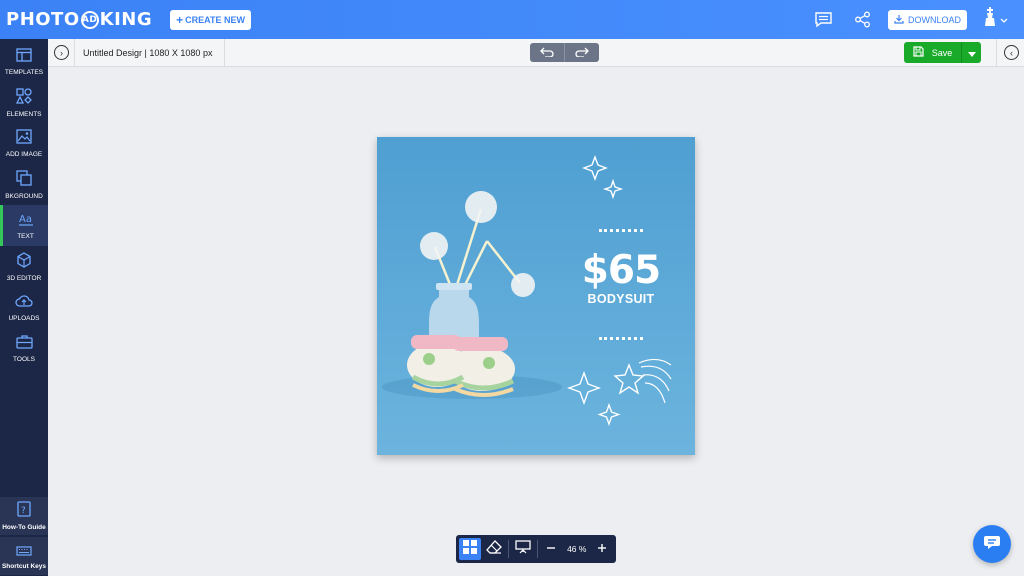 The image size is (1024, 576). What do you see at coordinates (24, 196) in the screenshot?
I see `sidebar-item-label: BKGROUND` at bounding box center [24, 196].